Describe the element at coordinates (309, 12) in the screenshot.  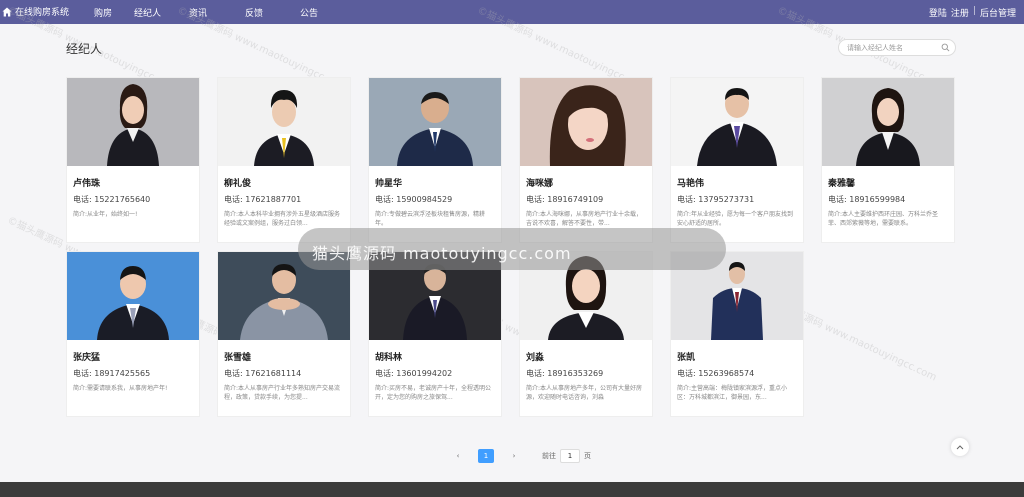
I see `nav-item-announcement: 公告` at that location.